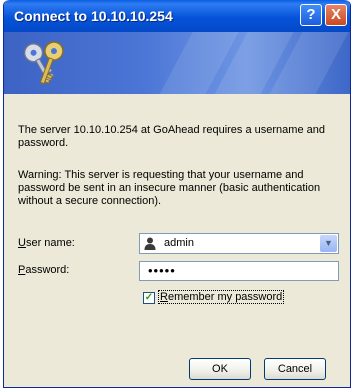 The height and width of the screenshot is (390, 354). What do you see at coordinates (50, 243) in the screenshot?
I see `username-label-rest: ser name:` at bounding box center [50, 243].